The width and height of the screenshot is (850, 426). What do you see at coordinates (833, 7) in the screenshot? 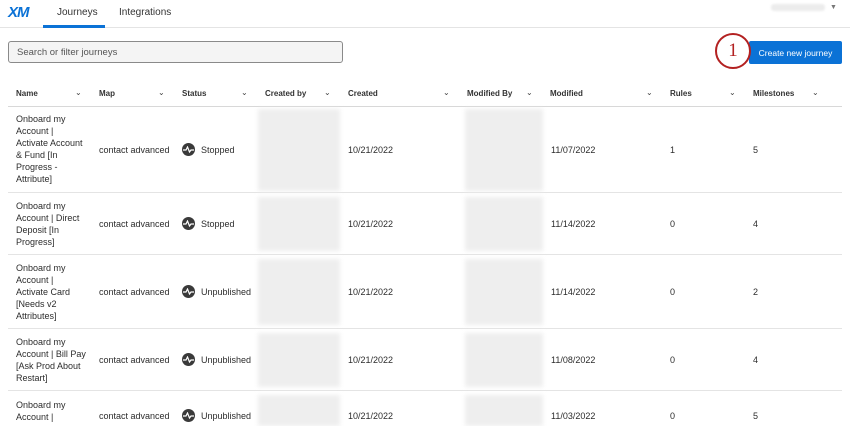
I see `caret-down-icon: ▼` at bounding box center [833, 7].